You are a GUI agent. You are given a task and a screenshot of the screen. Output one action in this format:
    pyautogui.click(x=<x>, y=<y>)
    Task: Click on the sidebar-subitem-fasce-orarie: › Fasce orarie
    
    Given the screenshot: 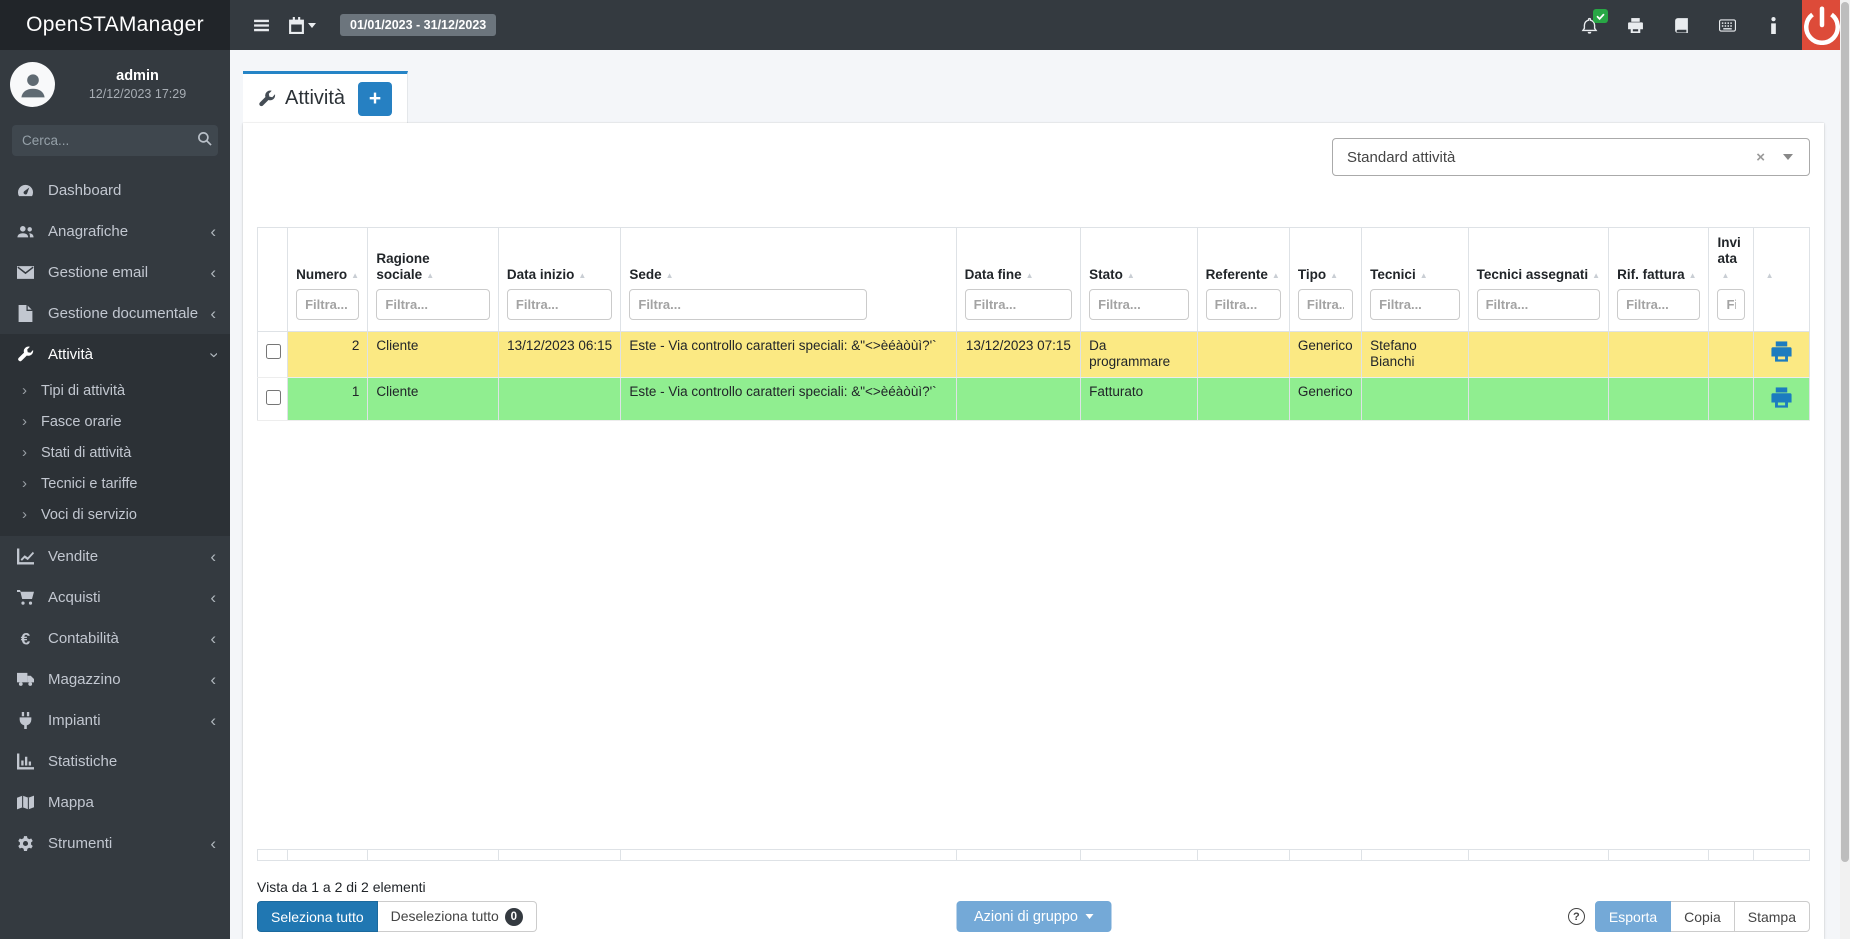 What is the action you would take?
    pyautogui.click(x=115, y=421)
    